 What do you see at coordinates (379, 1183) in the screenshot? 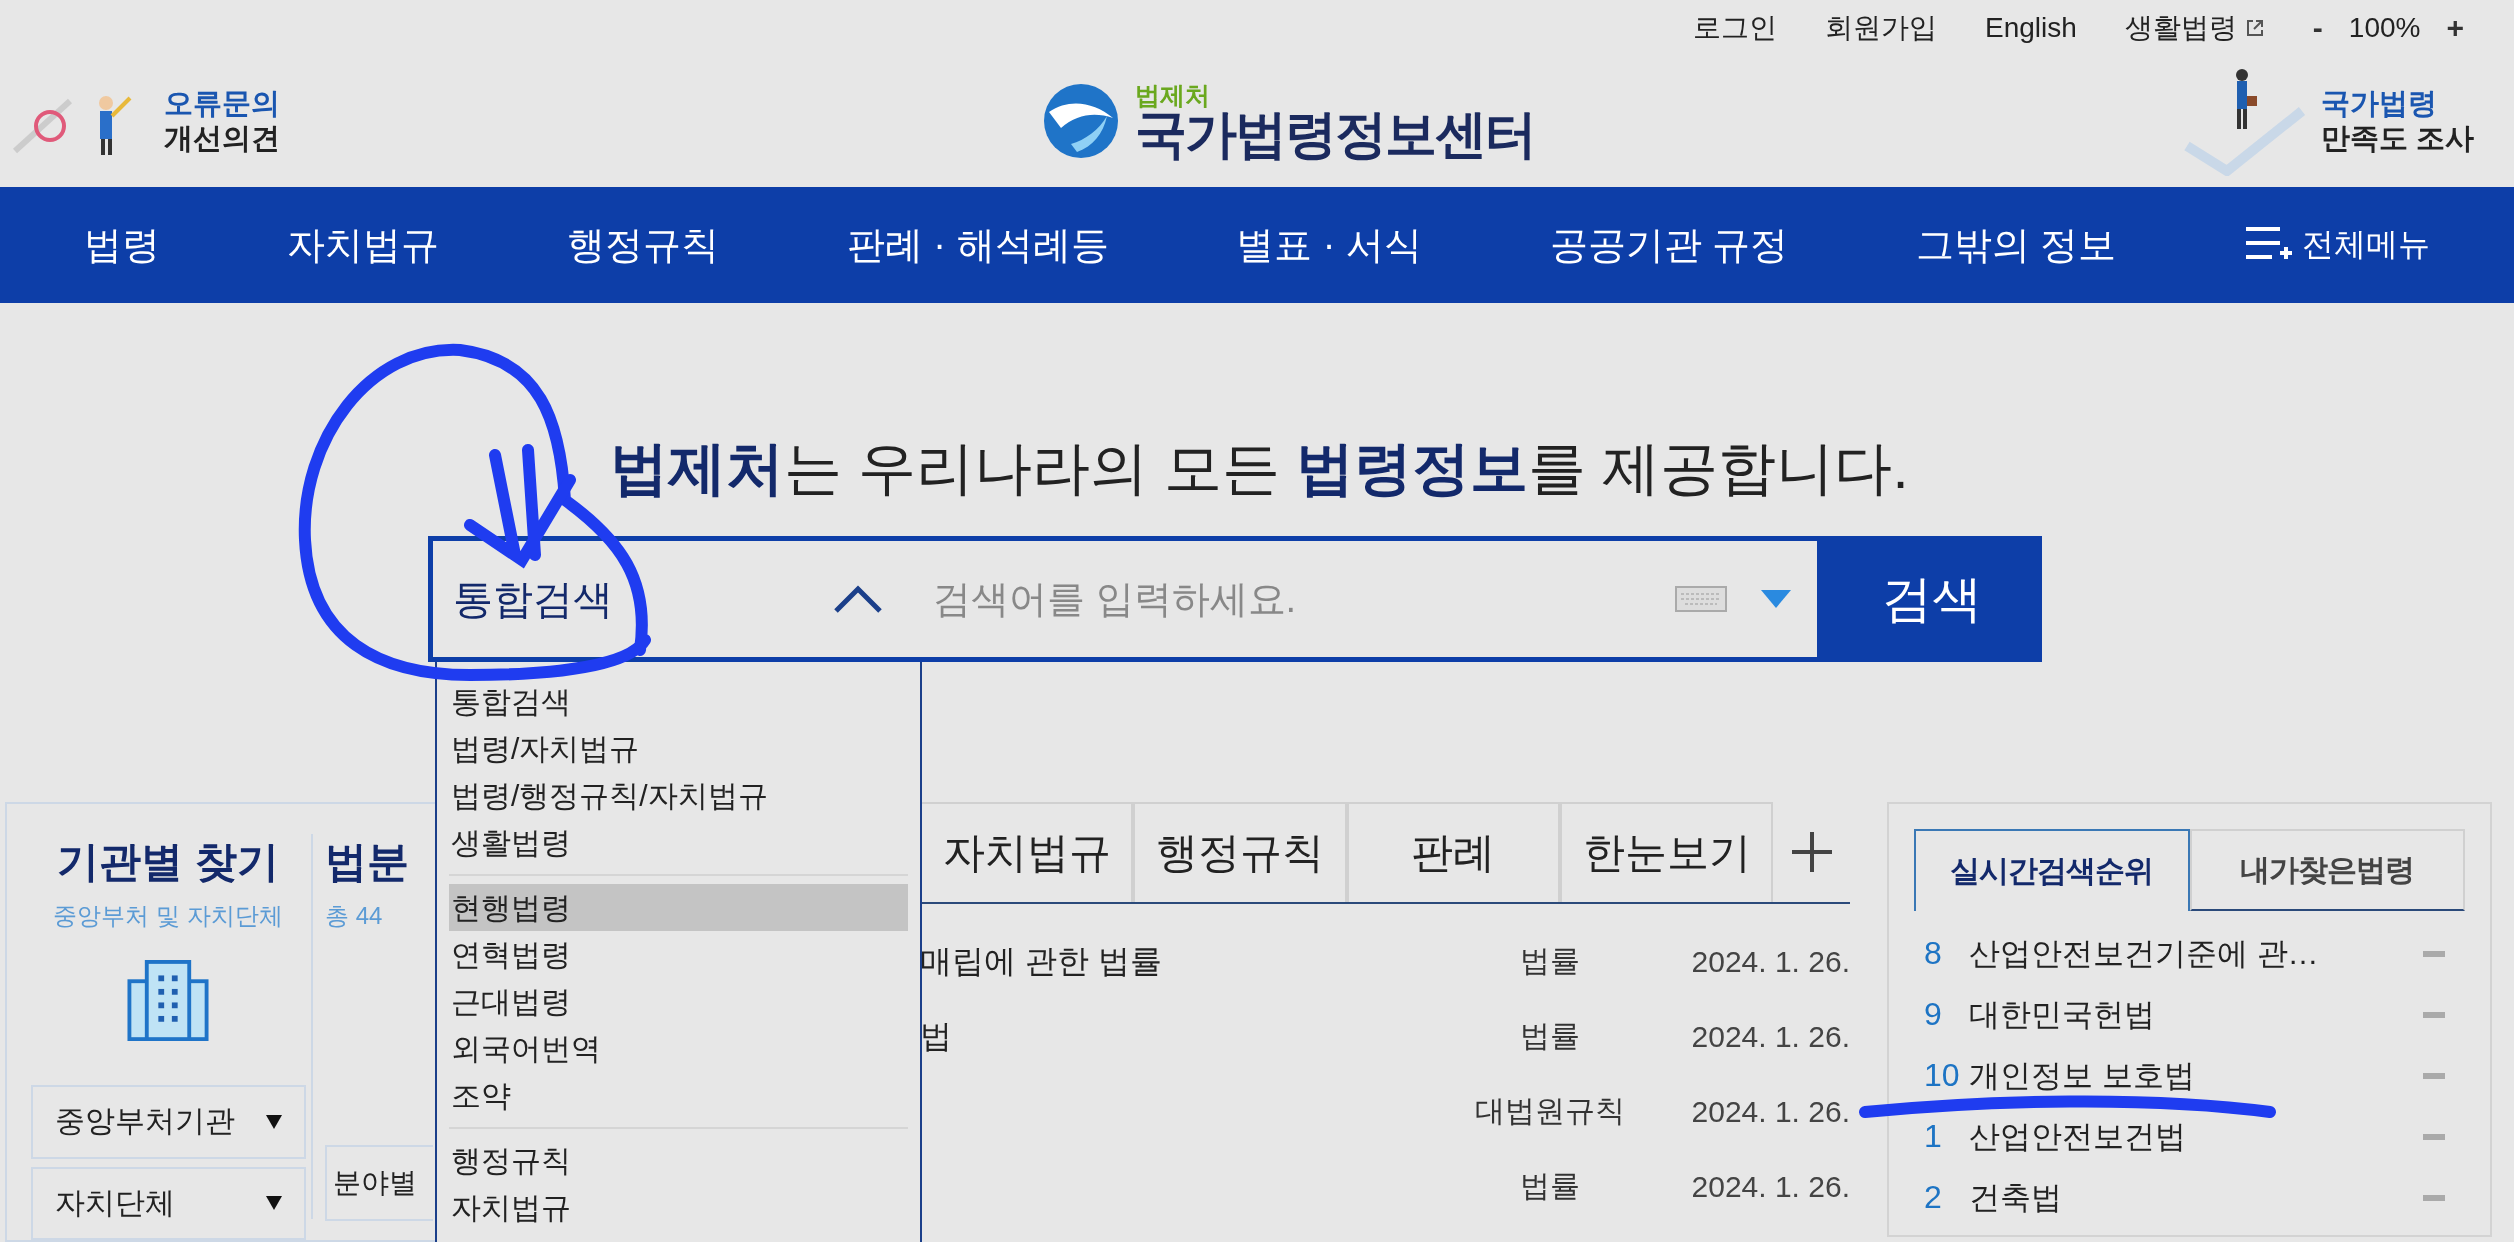
I see `field-select: 분야별` at bounding box center [379, 1183].